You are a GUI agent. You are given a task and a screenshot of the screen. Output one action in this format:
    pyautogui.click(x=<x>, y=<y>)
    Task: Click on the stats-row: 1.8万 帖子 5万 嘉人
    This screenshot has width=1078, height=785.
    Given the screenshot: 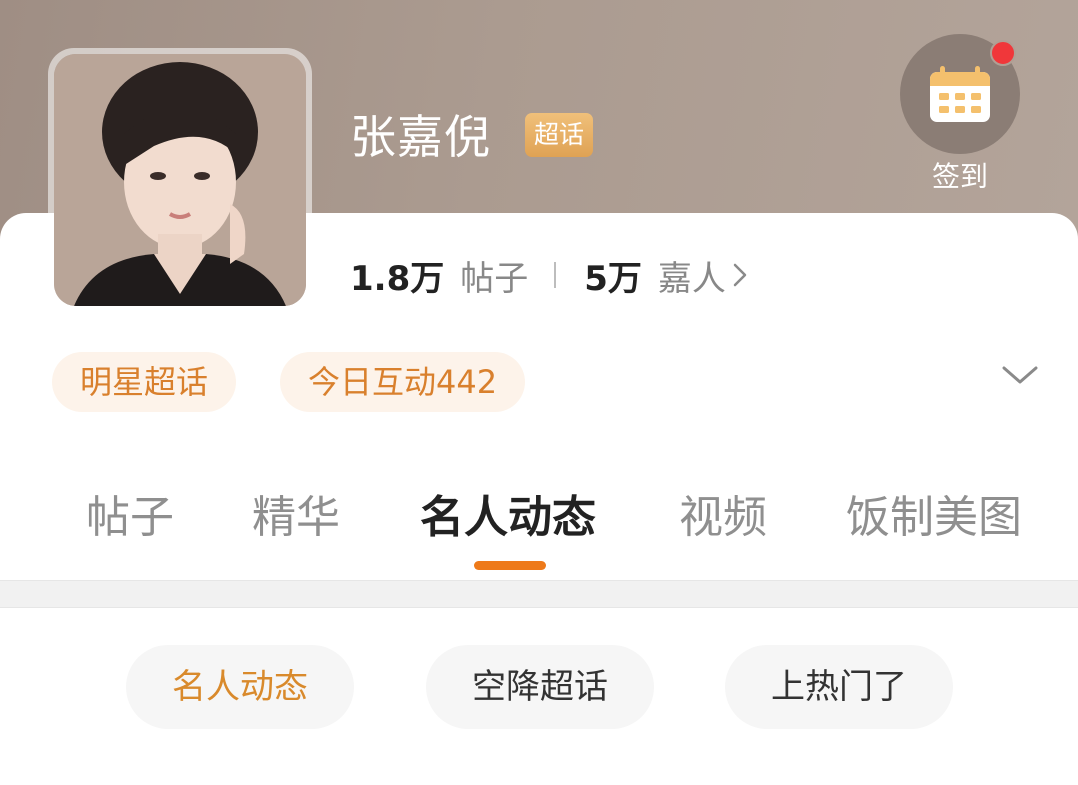 What is the action you would take?
    pyautogui.click(x=549, y=275)
    